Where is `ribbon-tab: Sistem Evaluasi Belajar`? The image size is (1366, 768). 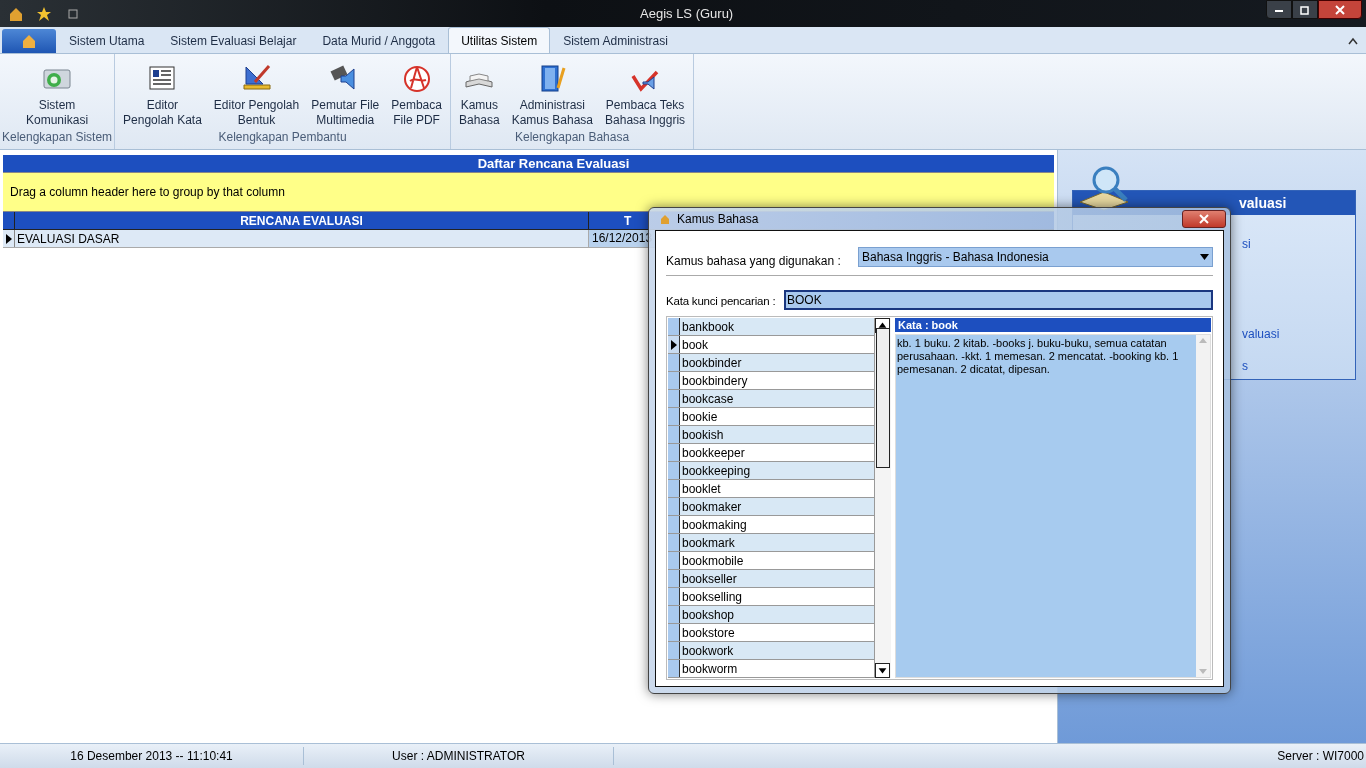 ribbon-tab: Sistem Evaluasi Belajar is located at coordinates (233, 41).